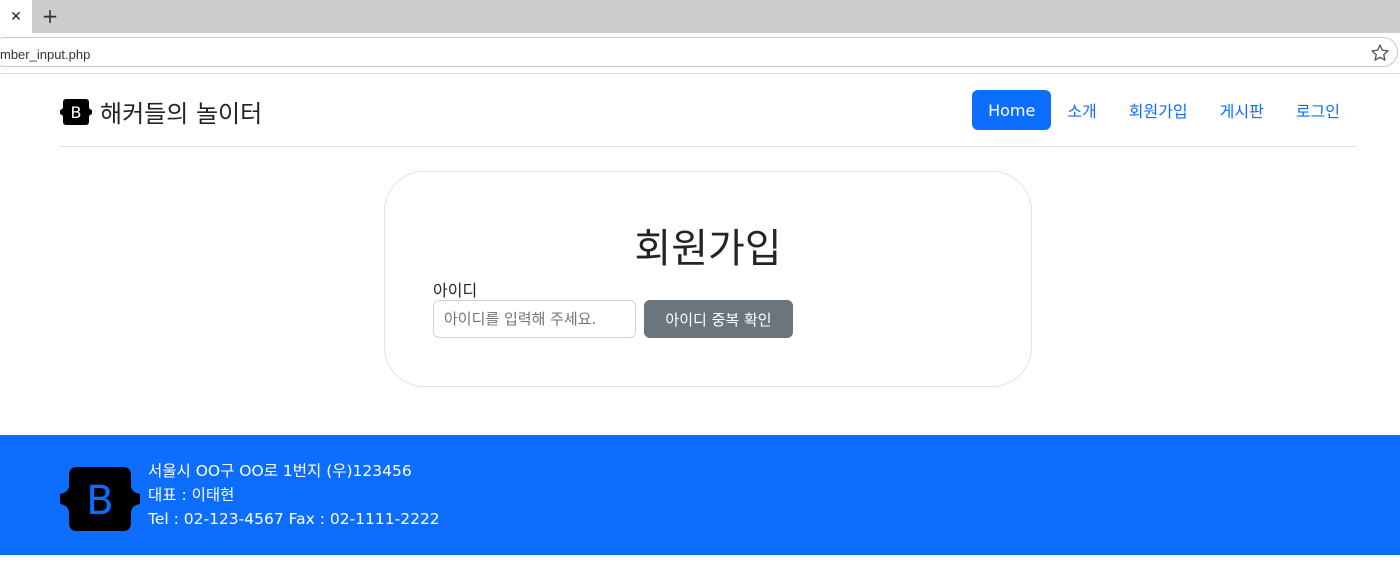 This screenshot has width=1400, height=587. Describe the element at coordinates (718, 319) in the screenshot. I see `id-duplicate-check-button: 아이디 중복 확인` at that location.